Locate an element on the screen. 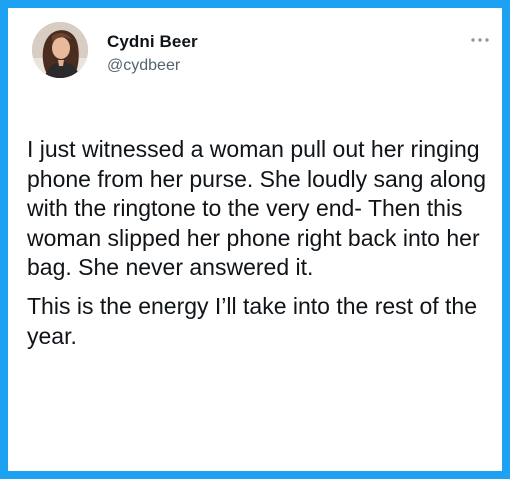 Image resolution: width=510 pixels, height=479 pixels. profile-photo-icon is located at coordinates (60, 50).